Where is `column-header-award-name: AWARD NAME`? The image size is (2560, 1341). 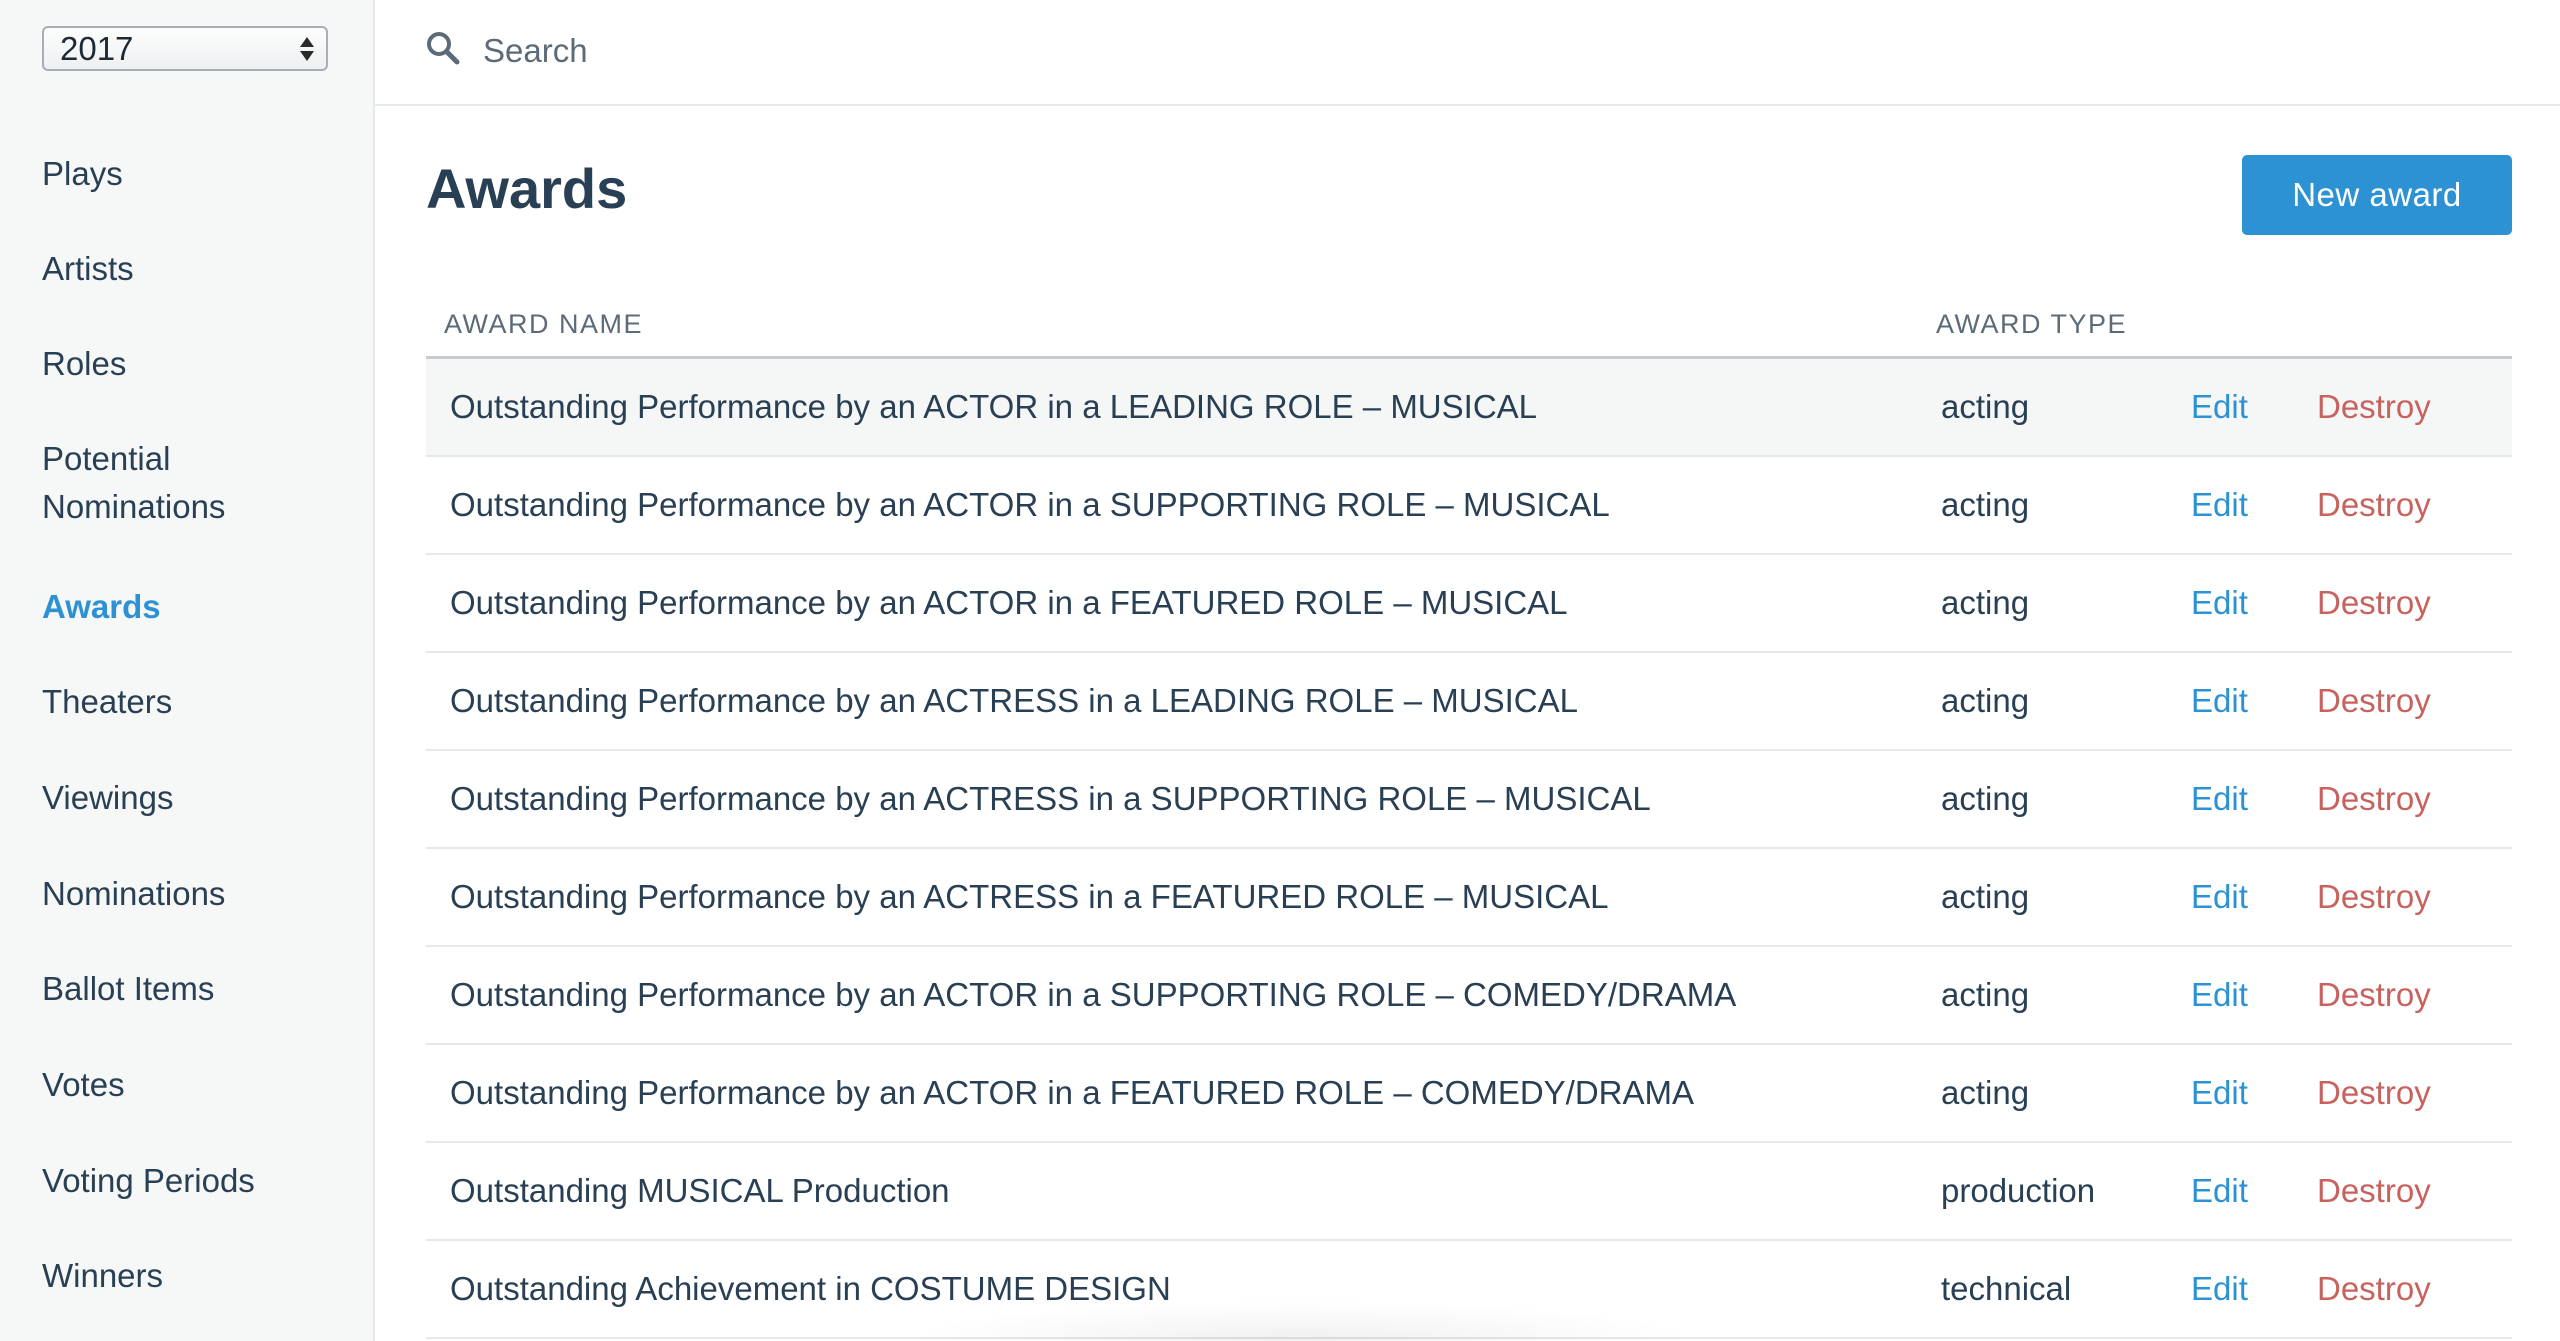
column-header-award-name: AWARD NAME is located at coordinates (1181, 325).